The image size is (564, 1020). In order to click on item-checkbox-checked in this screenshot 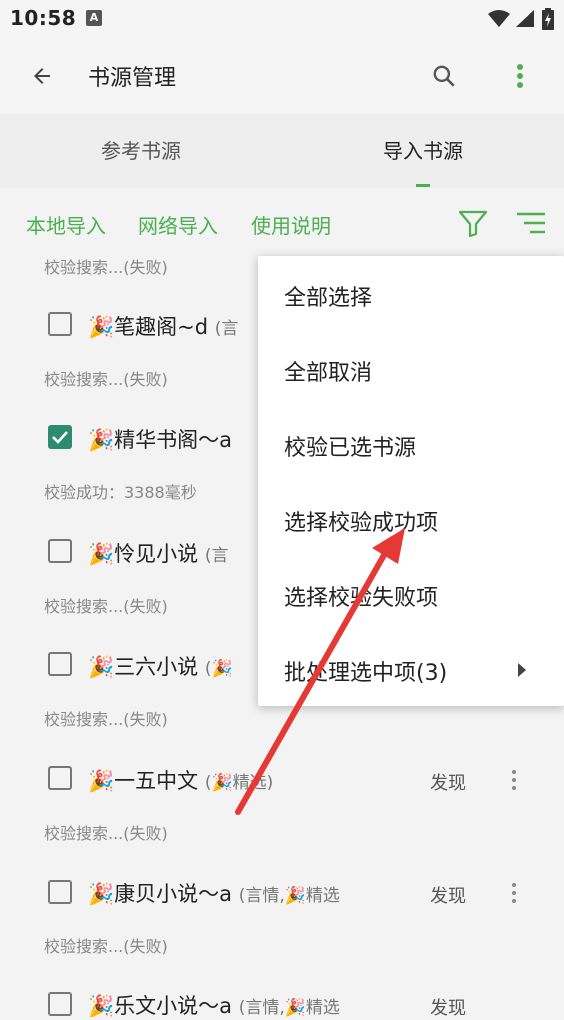, I will do `click(60, 437)`.